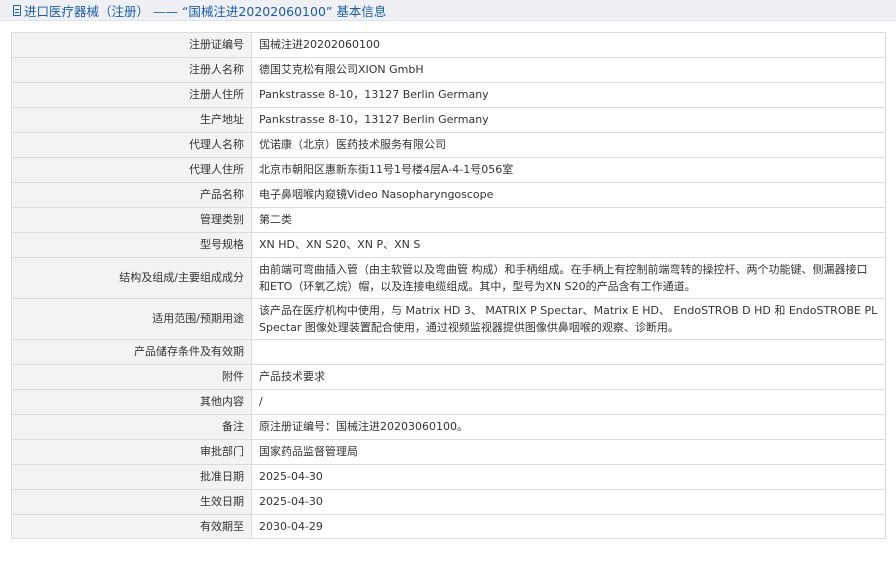 This screenshot has height=561, width=896. What do you see at coordinates (568, 170) in the screenshot?
I see `row-value: 北京市朝阳区惠新东街11号1号楼4层A-4-1号056室` at bounding box center [568, 170].